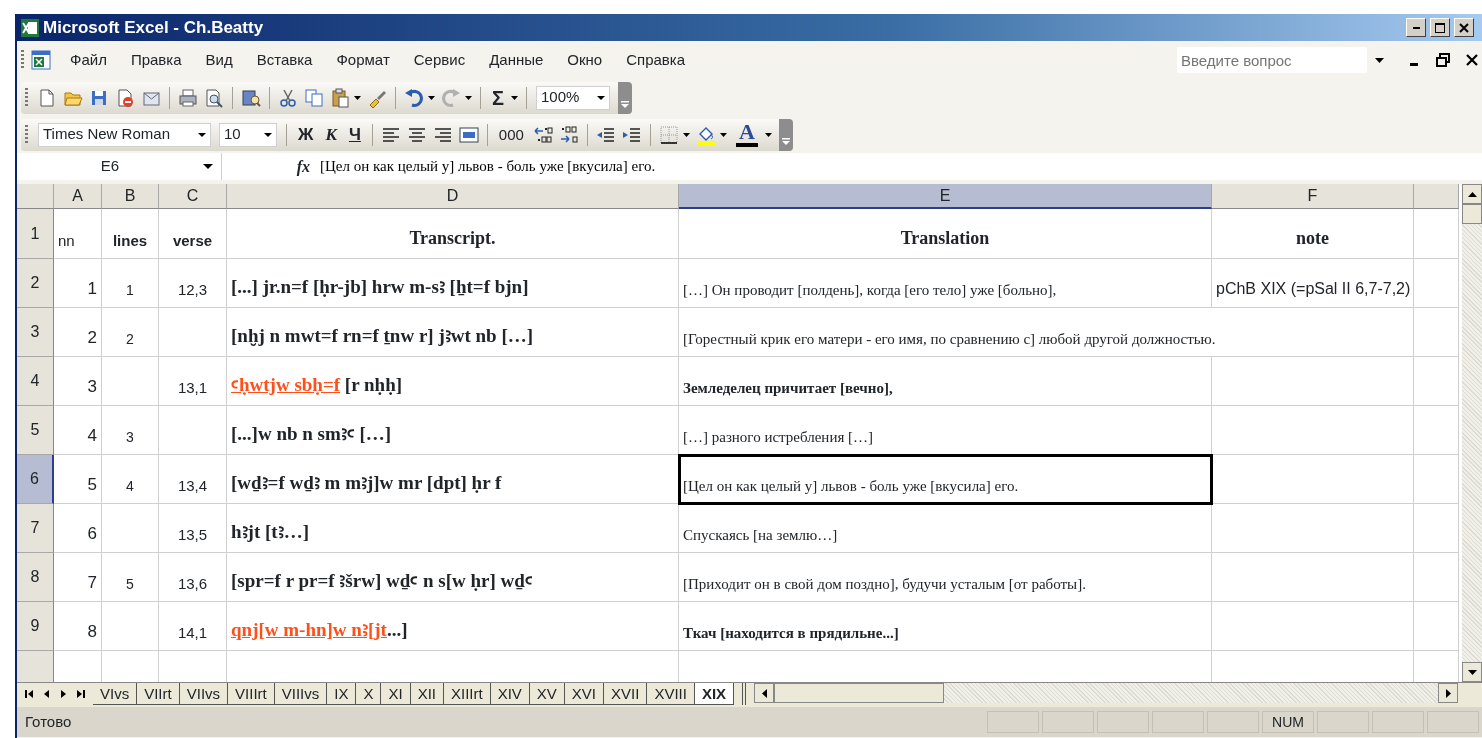 Image resolution: width=1482 pixels, height=738 pixels. Describe the element at coordinates (626, 694) in the screenshot. I see `sheet-tab: XVII` at that location.